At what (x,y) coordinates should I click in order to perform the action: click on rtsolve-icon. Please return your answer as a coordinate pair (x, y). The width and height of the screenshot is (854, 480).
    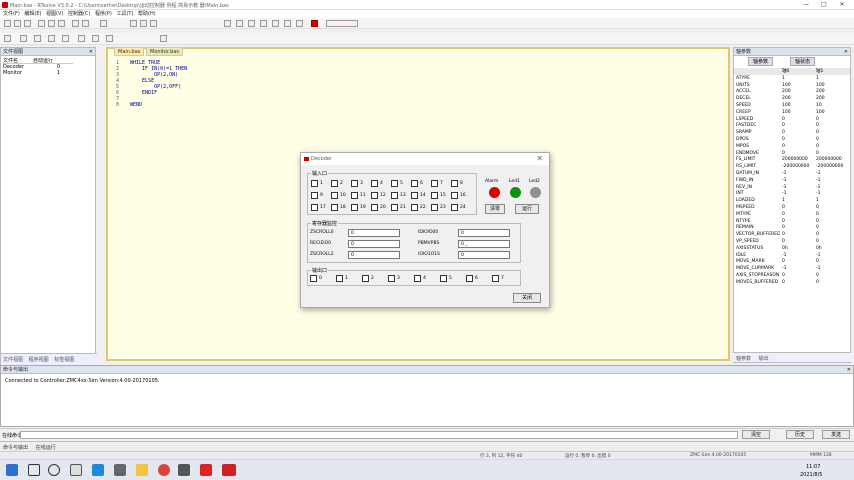
    Looking at the image, I should click on (206, 470).